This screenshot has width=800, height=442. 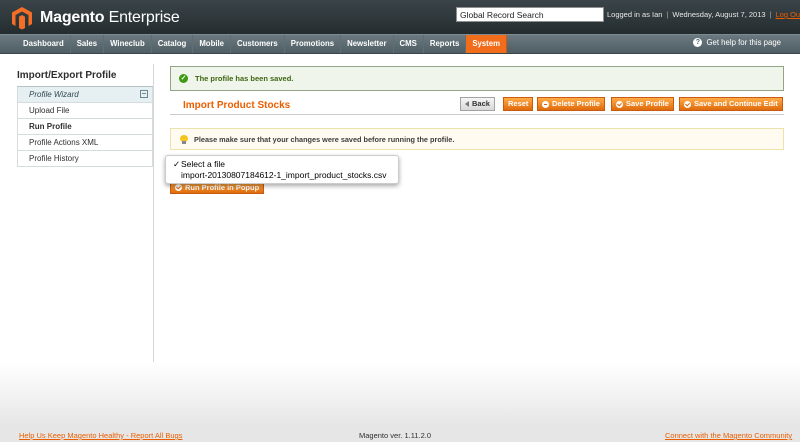 I want to click on nav-item-wineclub: Wineclub, so click(x=128, y=44).